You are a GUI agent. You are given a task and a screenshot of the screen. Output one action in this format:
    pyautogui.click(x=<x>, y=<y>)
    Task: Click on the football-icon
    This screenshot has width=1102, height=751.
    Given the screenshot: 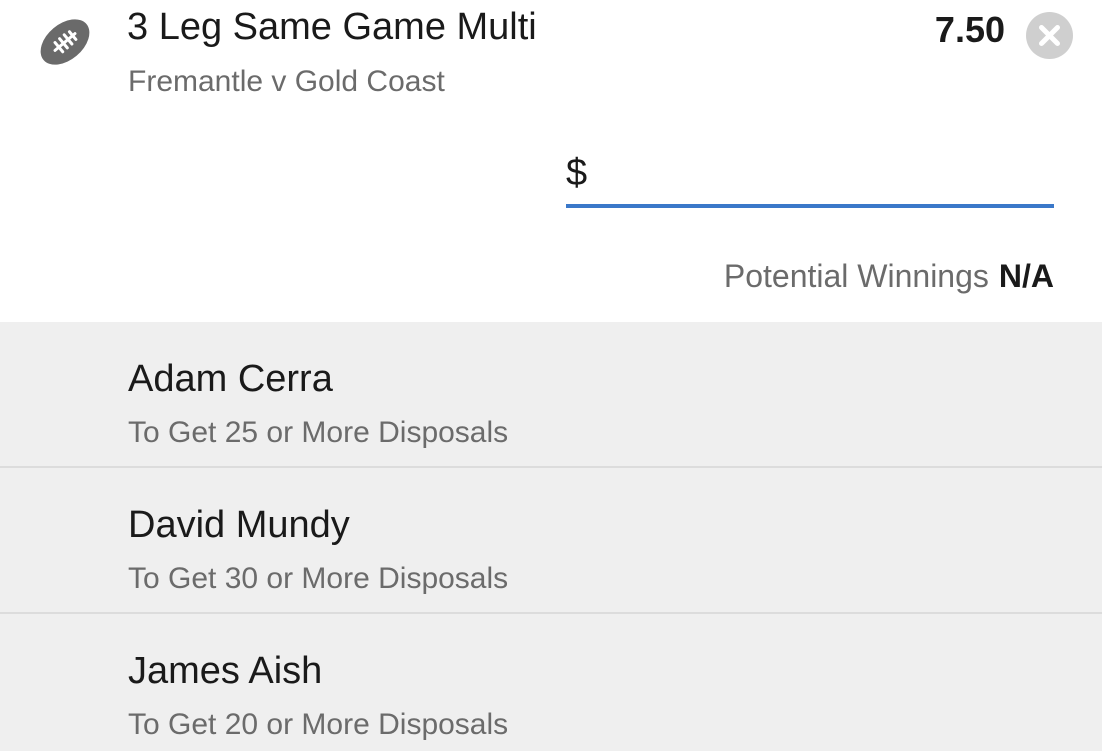 What is the action you would take?
    pyautogui.click(x=65, y=42)
    